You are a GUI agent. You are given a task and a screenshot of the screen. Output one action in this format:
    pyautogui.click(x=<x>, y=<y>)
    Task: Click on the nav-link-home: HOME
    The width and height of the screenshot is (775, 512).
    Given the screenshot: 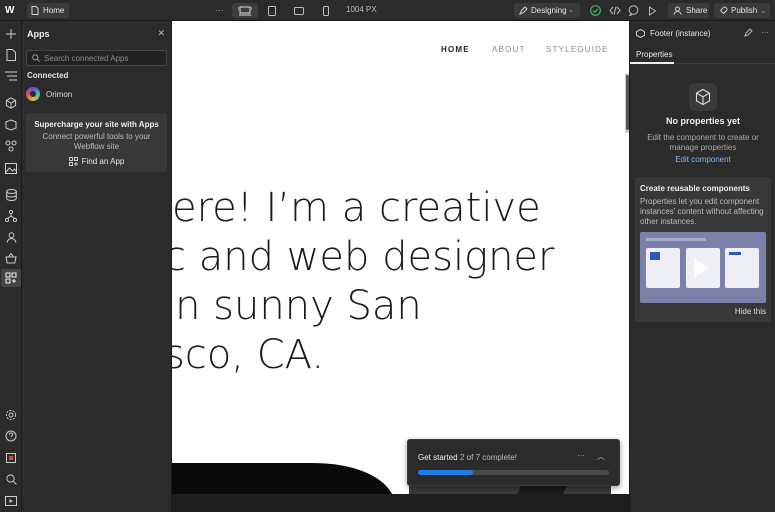 What is the action you would take?
    pyautogui.click(x=455, y=49)
    